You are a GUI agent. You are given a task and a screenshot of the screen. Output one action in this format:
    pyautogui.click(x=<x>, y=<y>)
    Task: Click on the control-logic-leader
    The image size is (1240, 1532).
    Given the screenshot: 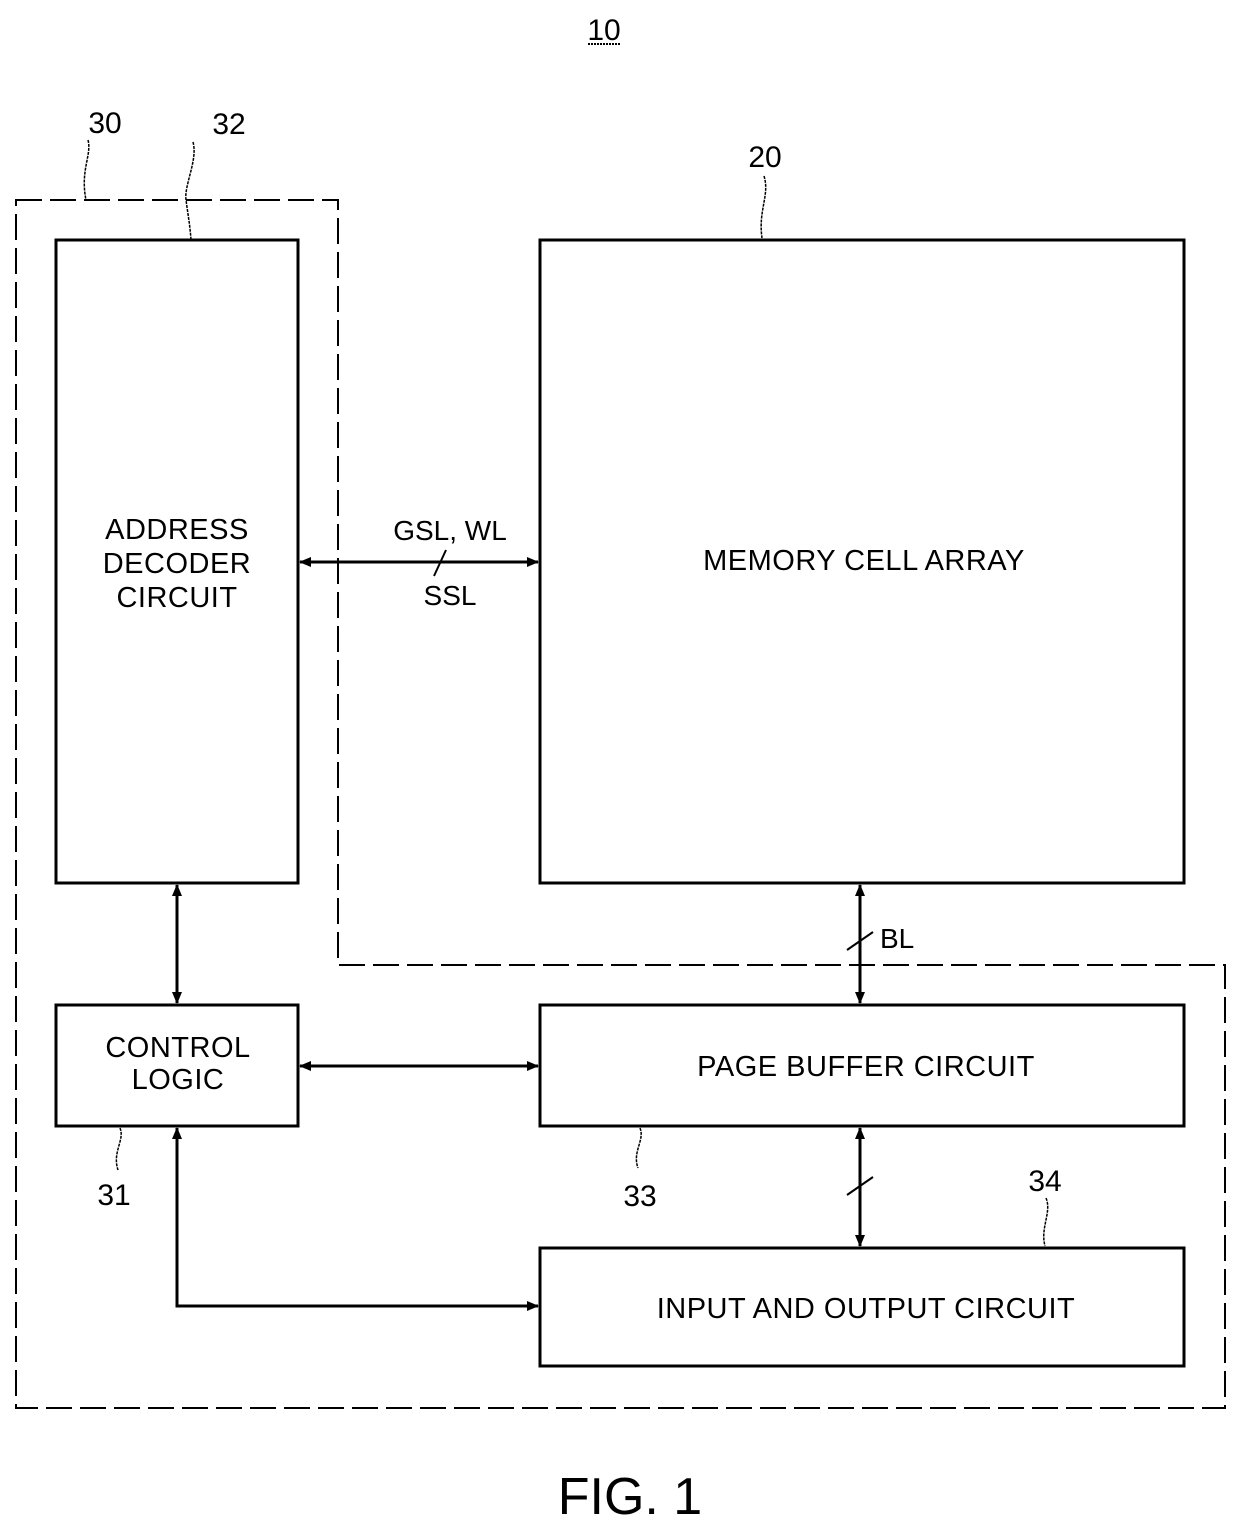 What is the action you would take?
    pyautogui.click(x=118, y=1149)
    